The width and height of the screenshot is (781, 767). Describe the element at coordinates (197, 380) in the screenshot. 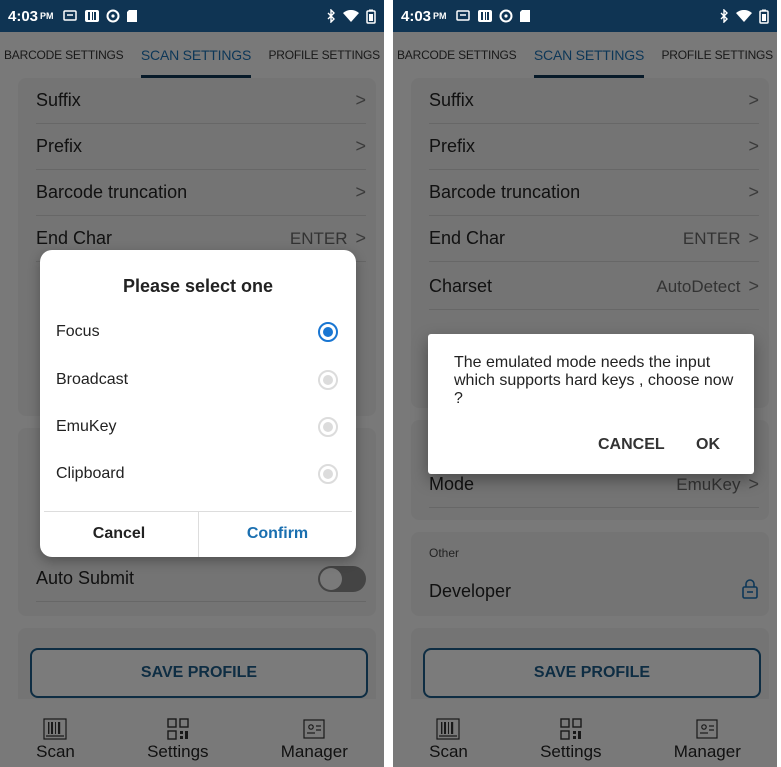

I see `option-broadcast: Broadcast` at that location.